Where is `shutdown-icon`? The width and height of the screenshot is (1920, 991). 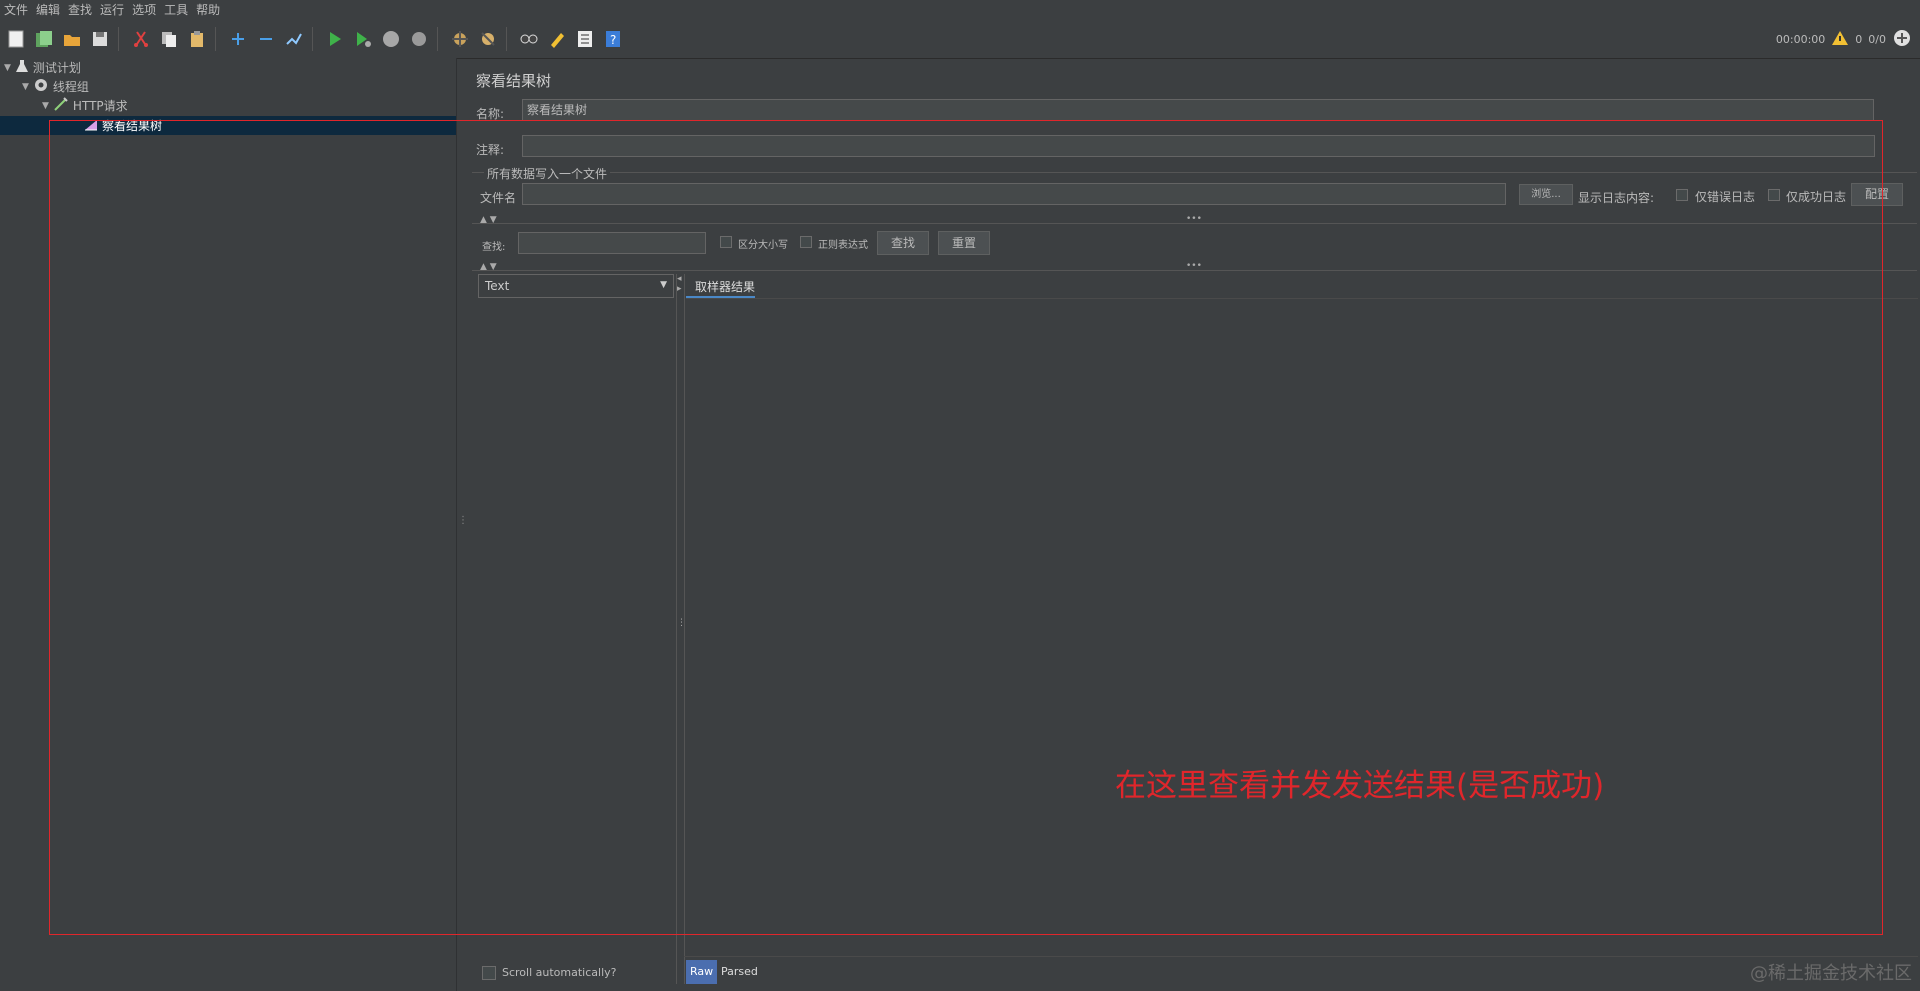 shutdown-icon is located at coordinates (419, 39).